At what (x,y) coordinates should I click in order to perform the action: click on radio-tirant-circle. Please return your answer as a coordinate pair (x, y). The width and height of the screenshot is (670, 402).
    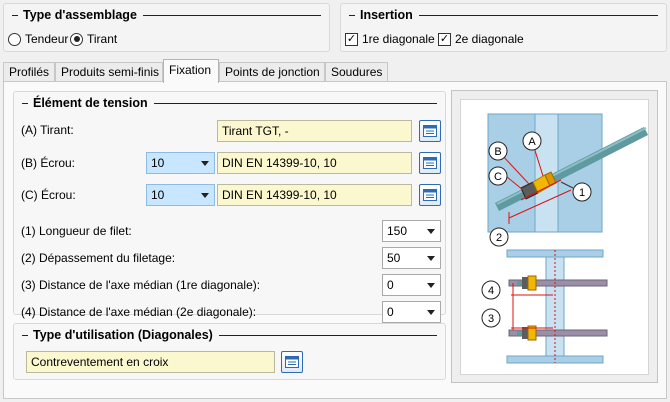
    Looking at the image, I should click on (76, 39).